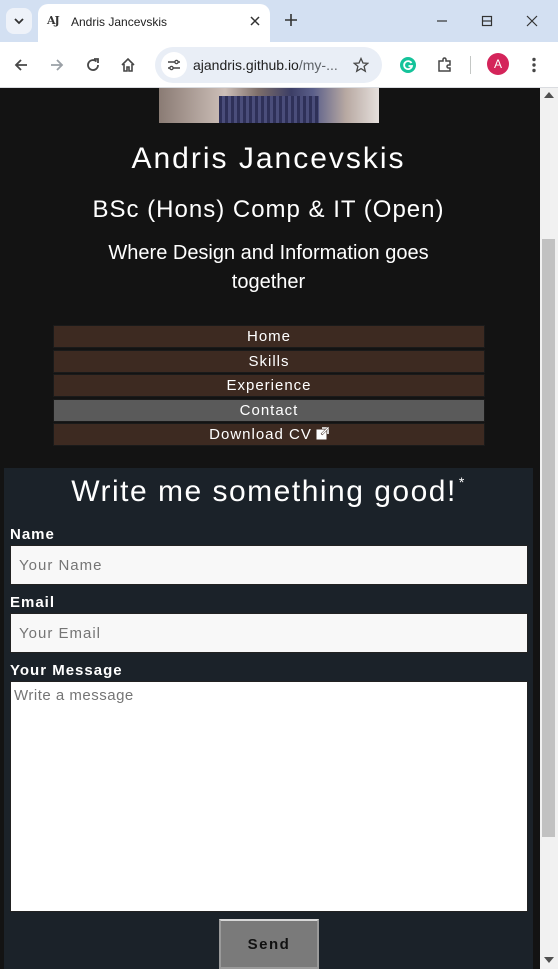  What do you see at coordinates (32, 534) in the screenshot?
I see `name-label: Name` at bounding box center [32, 534].